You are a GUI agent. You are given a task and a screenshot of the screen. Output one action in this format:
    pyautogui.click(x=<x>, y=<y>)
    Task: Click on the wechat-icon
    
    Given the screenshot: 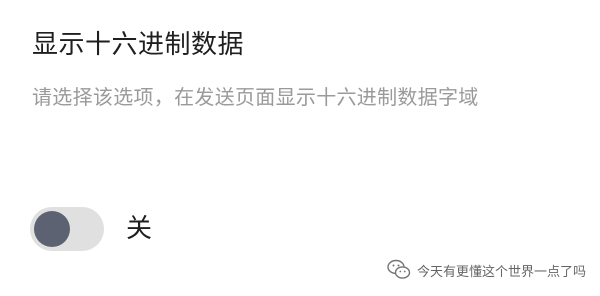 What is the action you would take?
    pyautogui.click(x=399, y=270)
    